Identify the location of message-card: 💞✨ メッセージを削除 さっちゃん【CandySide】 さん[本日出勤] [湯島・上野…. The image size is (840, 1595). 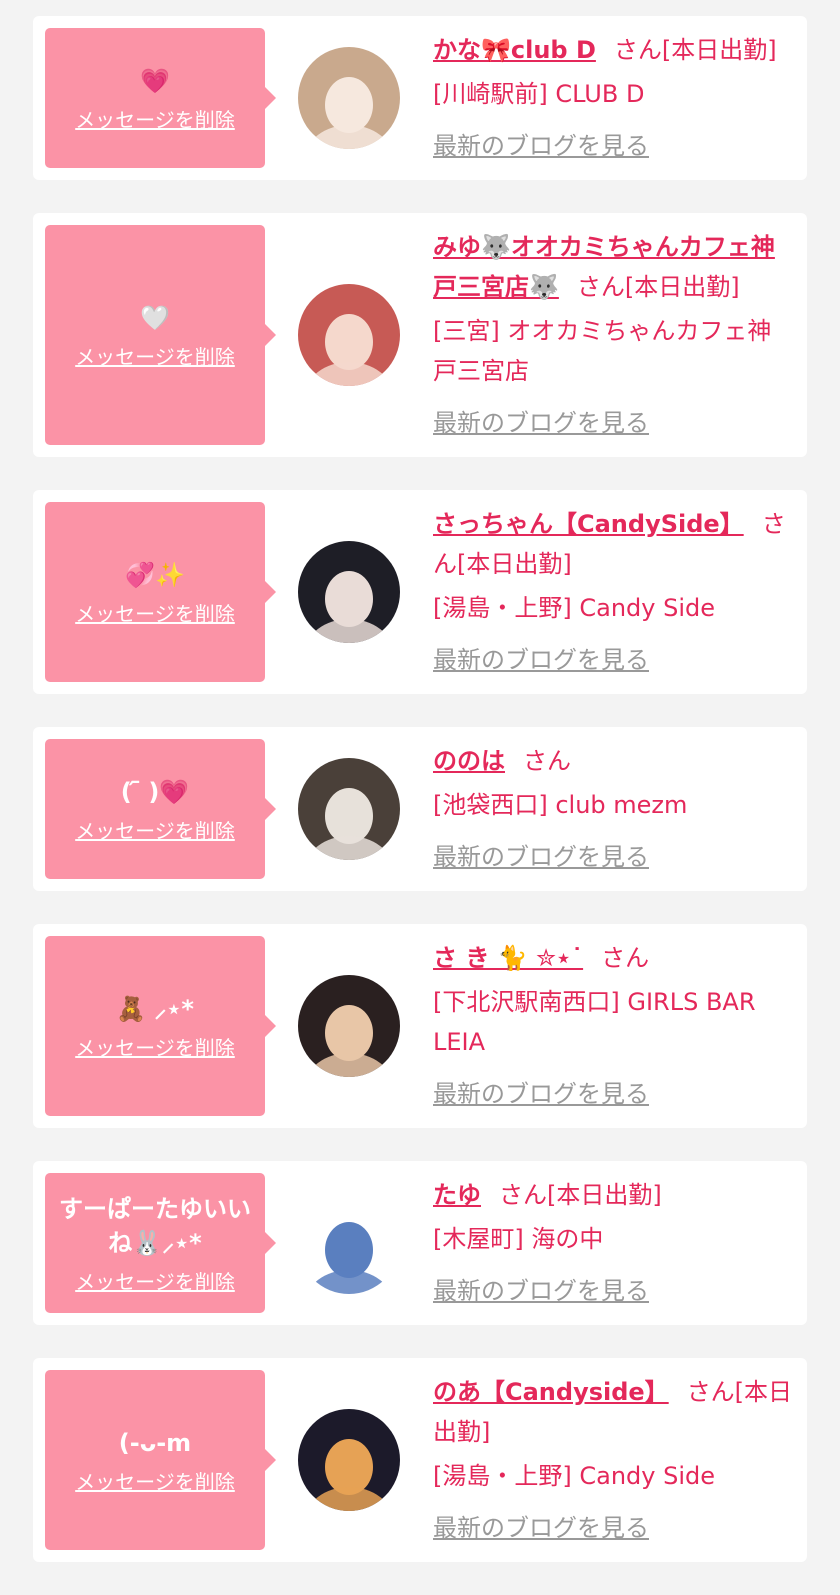
(420, 592).